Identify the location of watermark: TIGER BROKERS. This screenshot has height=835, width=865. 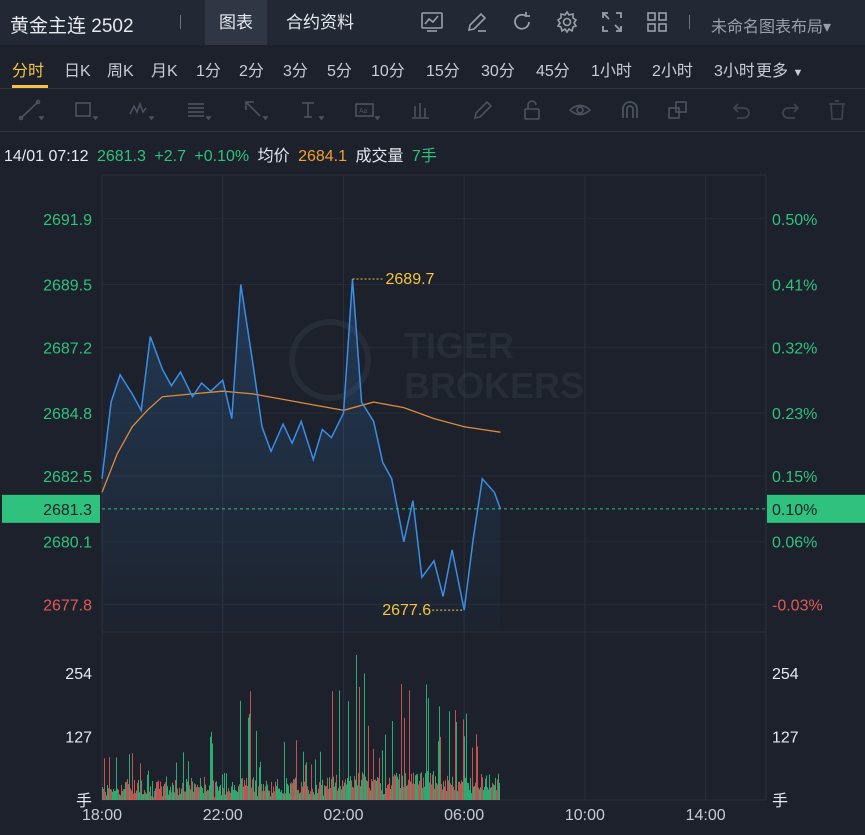
(436, 362).